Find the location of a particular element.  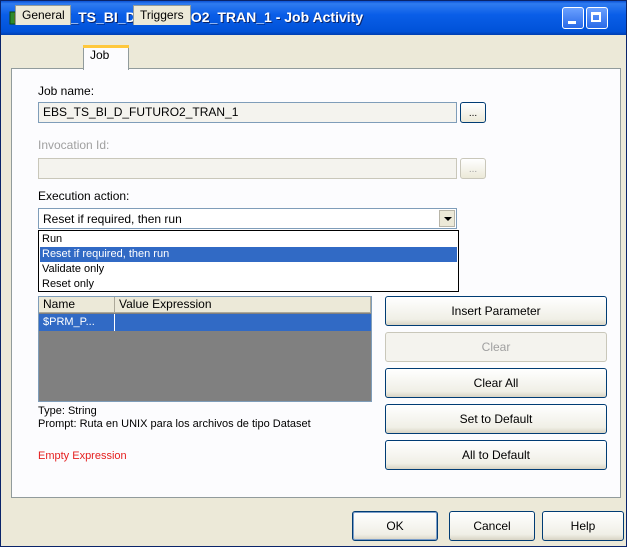

execution-action-value: Reset if required, then run is located at coordinates (112, 219).